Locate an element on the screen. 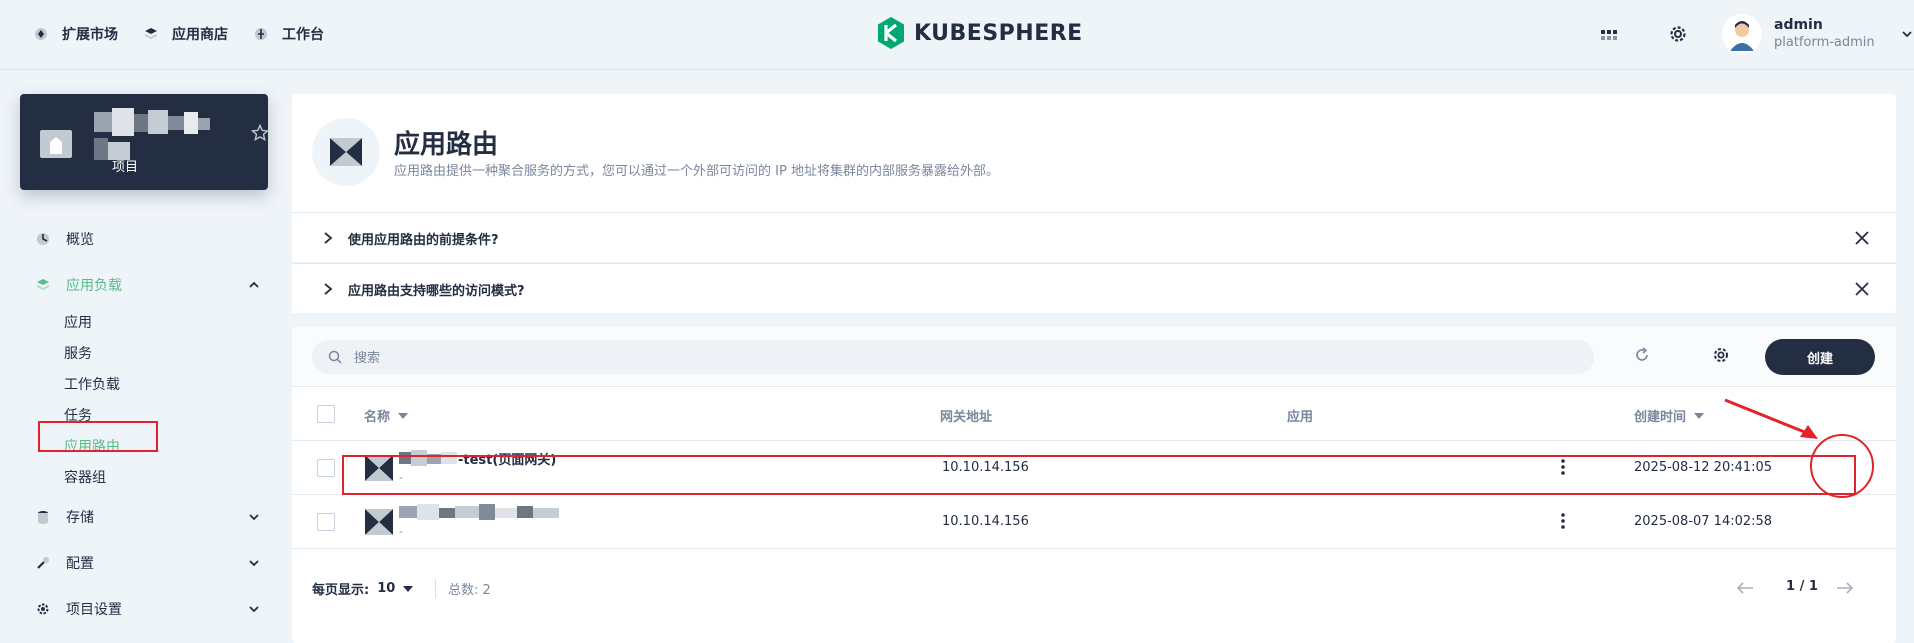 Image resolution: width=1914 pixels, height=643 pixels. ingress-icon is located at coordinates (346, 152).